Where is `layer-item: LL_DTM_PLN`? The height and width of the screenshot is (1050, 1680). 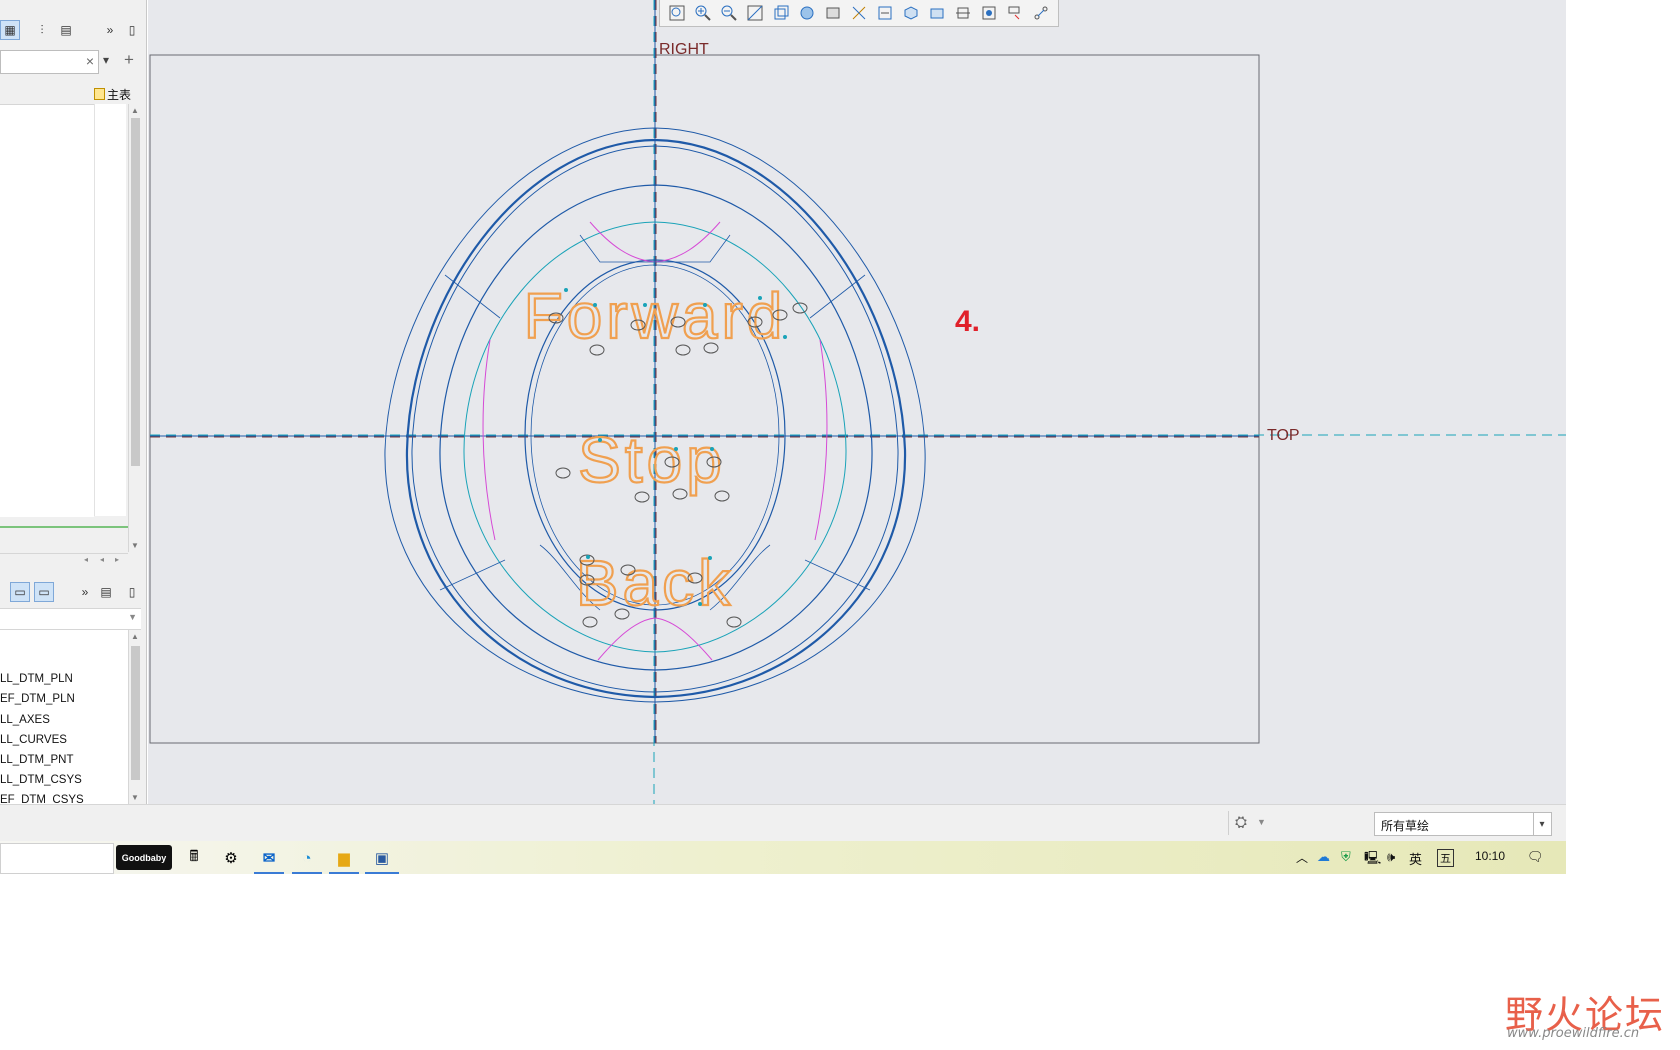
layer-item: LL_DTM_PLN is located at coordinates (36, 679).